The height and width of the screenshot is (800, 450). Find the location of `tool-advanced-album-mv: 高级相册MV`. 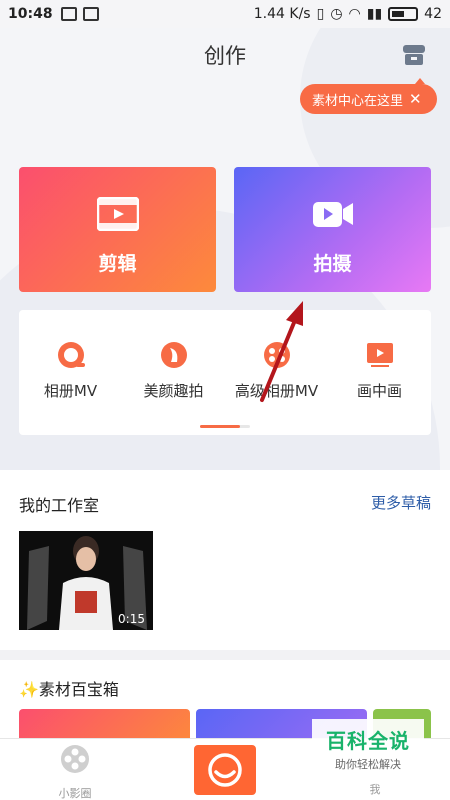

tool-advanced-album-mv: 高级相册MV is located at coordinates (276, 370).